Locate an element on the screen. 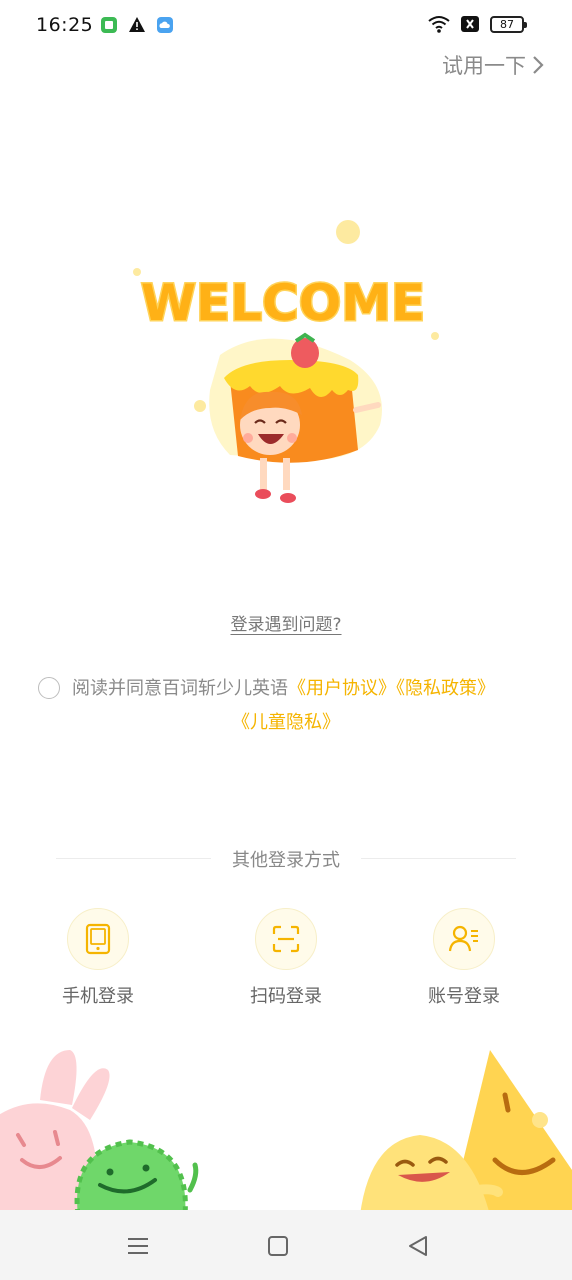  phone-login-label: 手机登录 is located at coordinates (98, 996).